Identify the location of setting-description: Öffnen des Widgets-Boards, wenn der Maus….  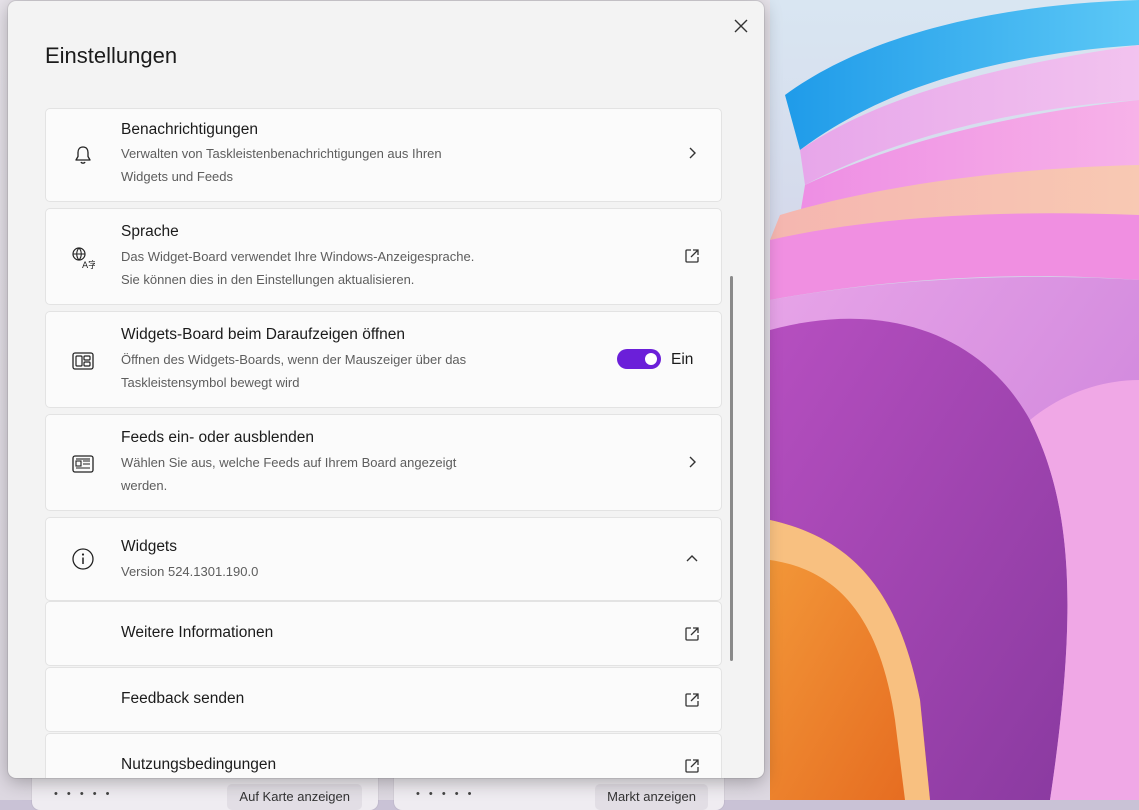
(294, 359).